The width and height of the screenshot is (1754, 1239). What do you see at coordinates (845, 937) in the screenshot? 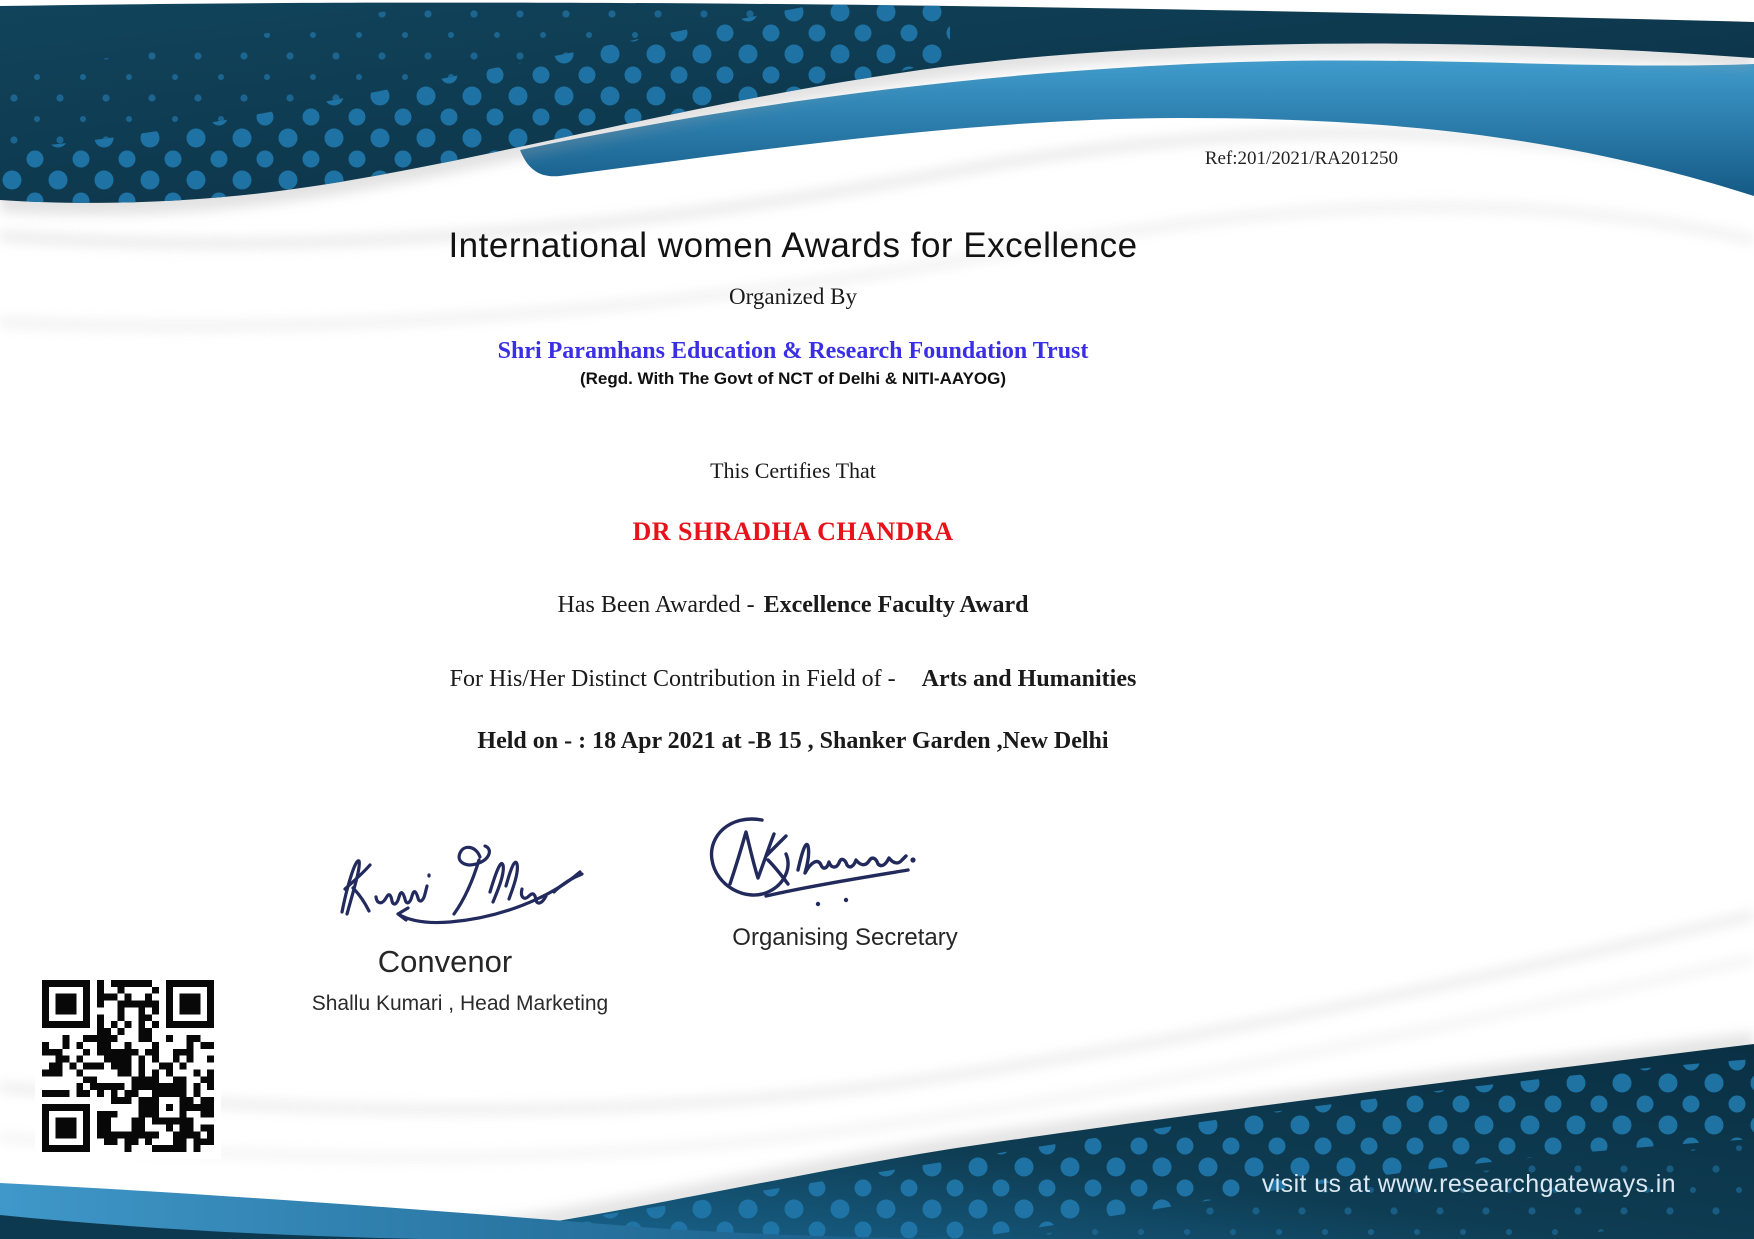
I see `organising-secretary-label: Organising Secretary` at bounding box center [845, 937].